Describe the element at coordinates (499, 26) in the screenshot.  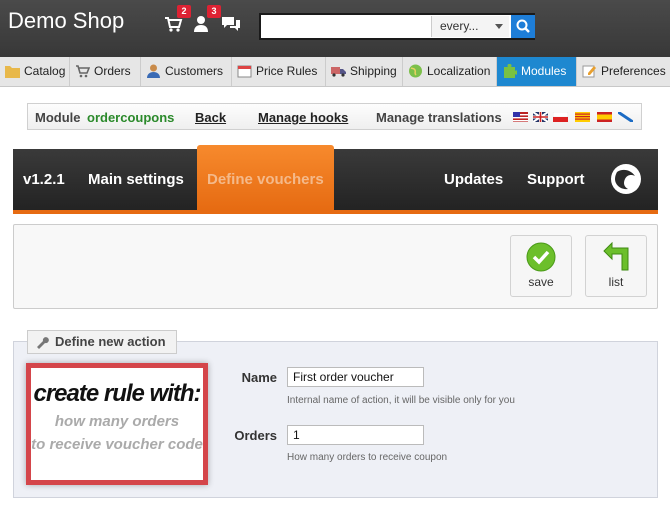
I see `chevron-down-icon` at that location.